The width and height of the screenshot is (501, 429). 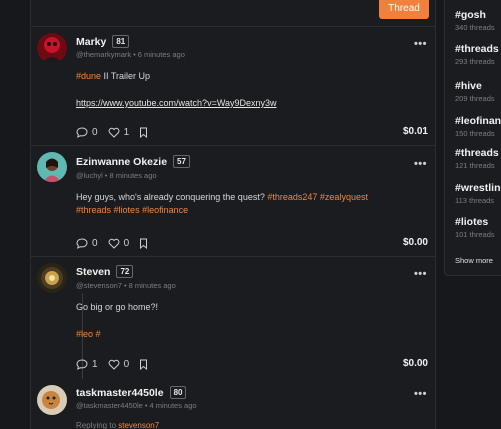 I want to click on reputation-badge: 57, so click(x=181, y=161).